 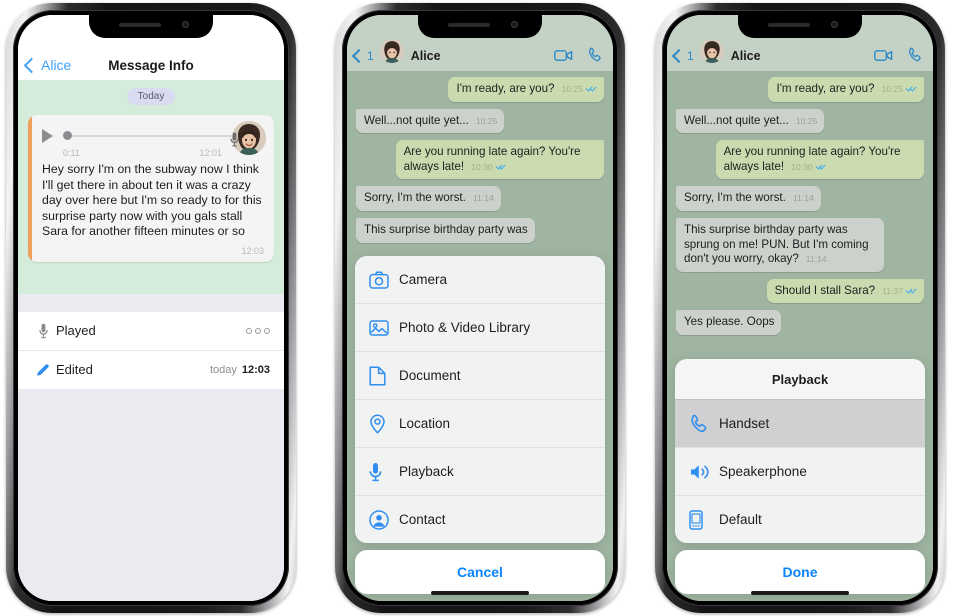 What do you see at coordinates (480, 375) in the screenshot?
I see `sheet-item-document: Document` at bounding box center [480, 375].